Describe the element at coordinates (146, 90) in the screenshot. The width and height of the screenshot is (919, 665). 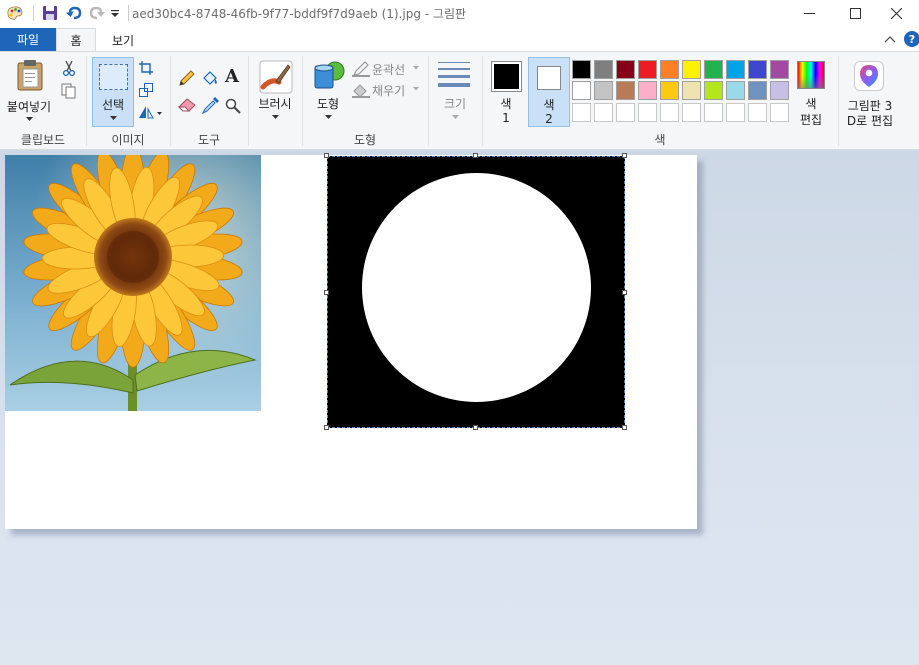
I see `resize-icon` at that location.